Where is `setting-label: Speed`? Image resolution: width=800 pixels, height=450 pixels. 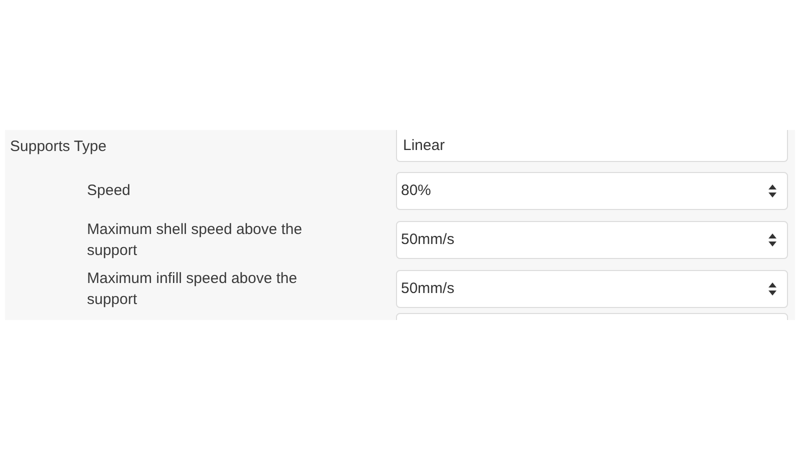 setting-label: Speed is located at coordinates (109, 191).